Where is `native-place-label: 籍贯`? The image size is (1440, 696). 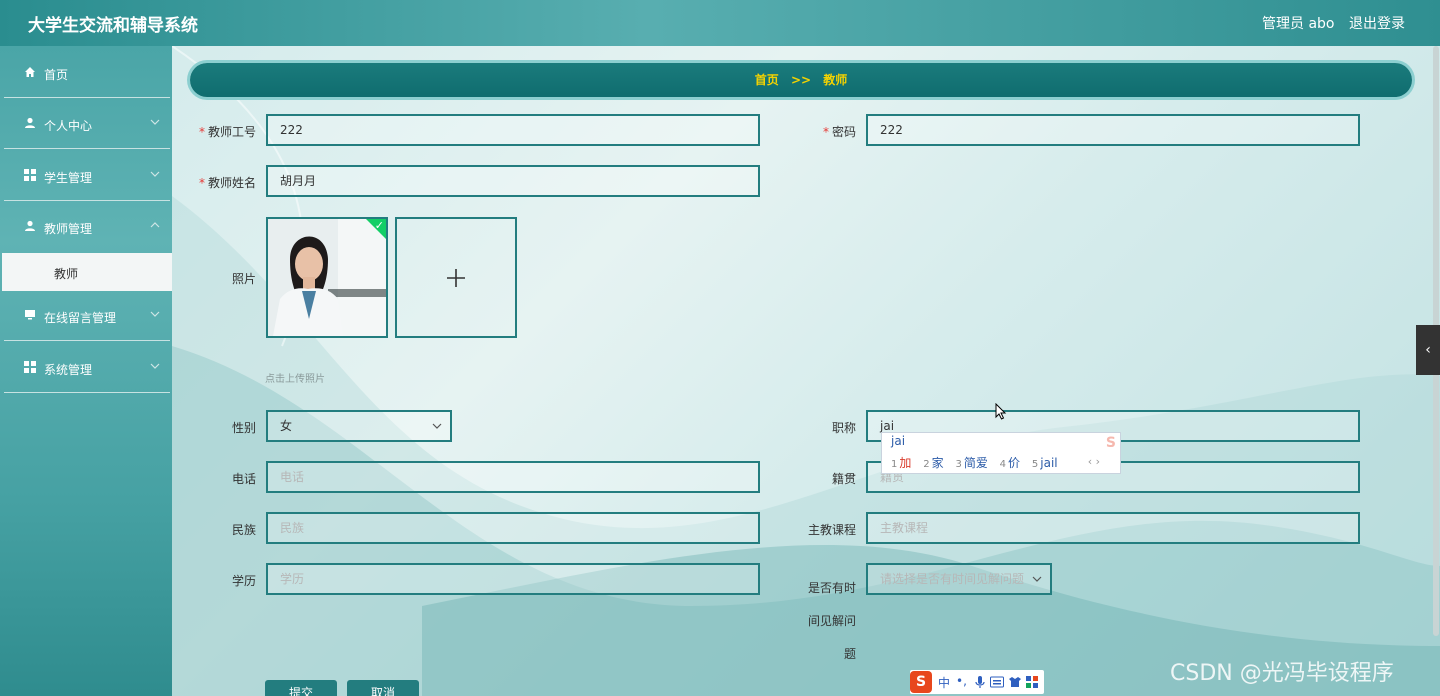 native-place-label: 籍贯 is located at coordinates (843, 479).